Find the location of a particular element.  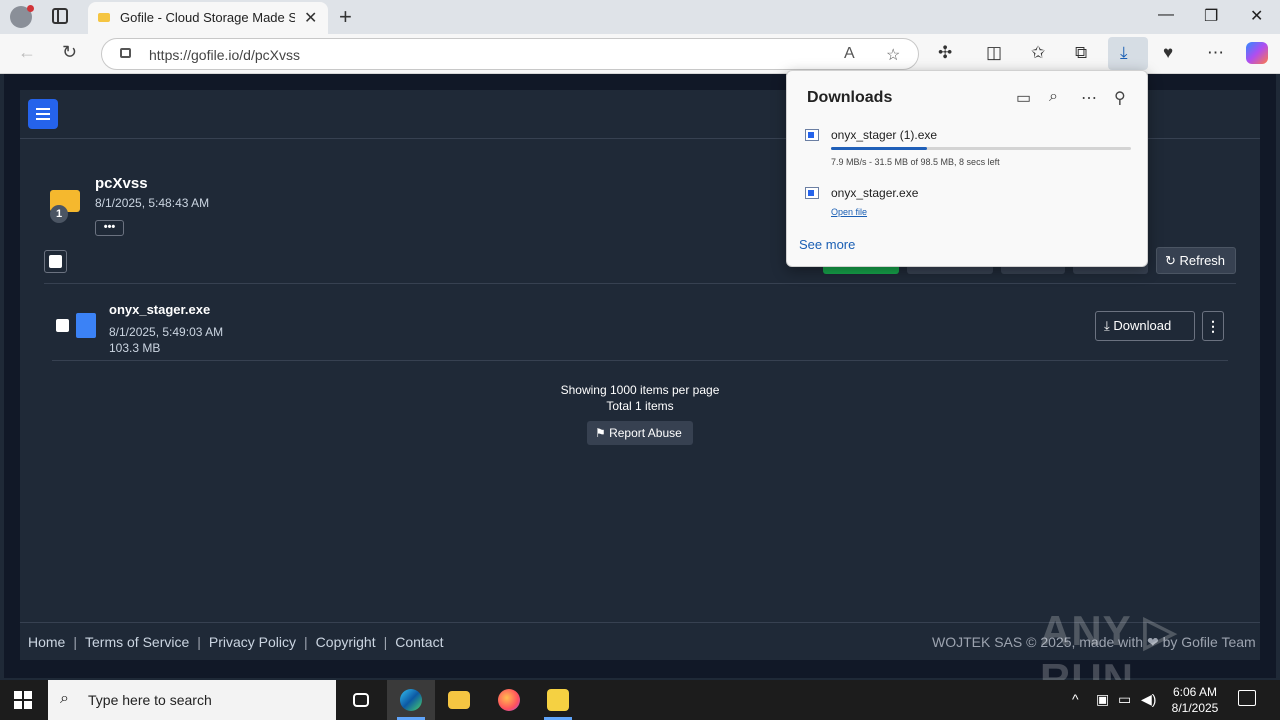

open-downloads-folder-icon: ▭ is located at coordinates (1023, 98).